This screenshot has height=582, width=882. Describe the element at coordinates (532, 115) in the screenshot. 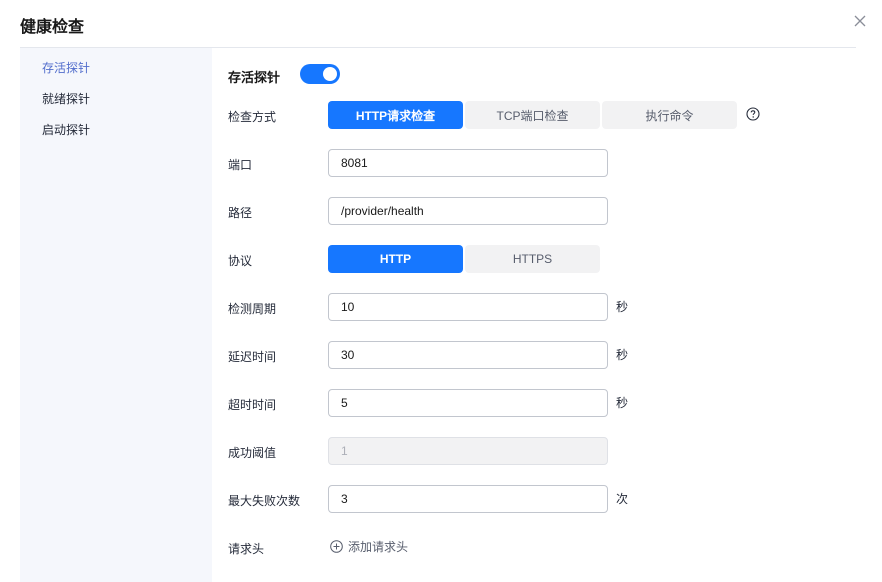

I see `check-method-tcp-button: TCP端口检查` at that location.